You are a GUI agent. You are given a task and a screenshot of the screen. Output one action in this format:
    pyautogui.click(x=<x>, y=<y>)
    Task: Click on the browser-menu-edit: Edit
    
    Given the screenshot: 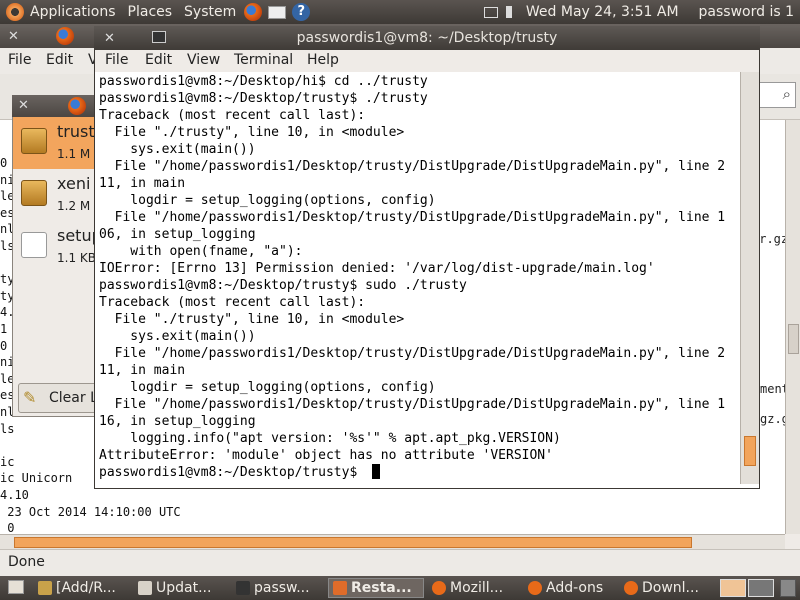 What is the action you would take?
    pyautogui.click(x=59, y=60)
    